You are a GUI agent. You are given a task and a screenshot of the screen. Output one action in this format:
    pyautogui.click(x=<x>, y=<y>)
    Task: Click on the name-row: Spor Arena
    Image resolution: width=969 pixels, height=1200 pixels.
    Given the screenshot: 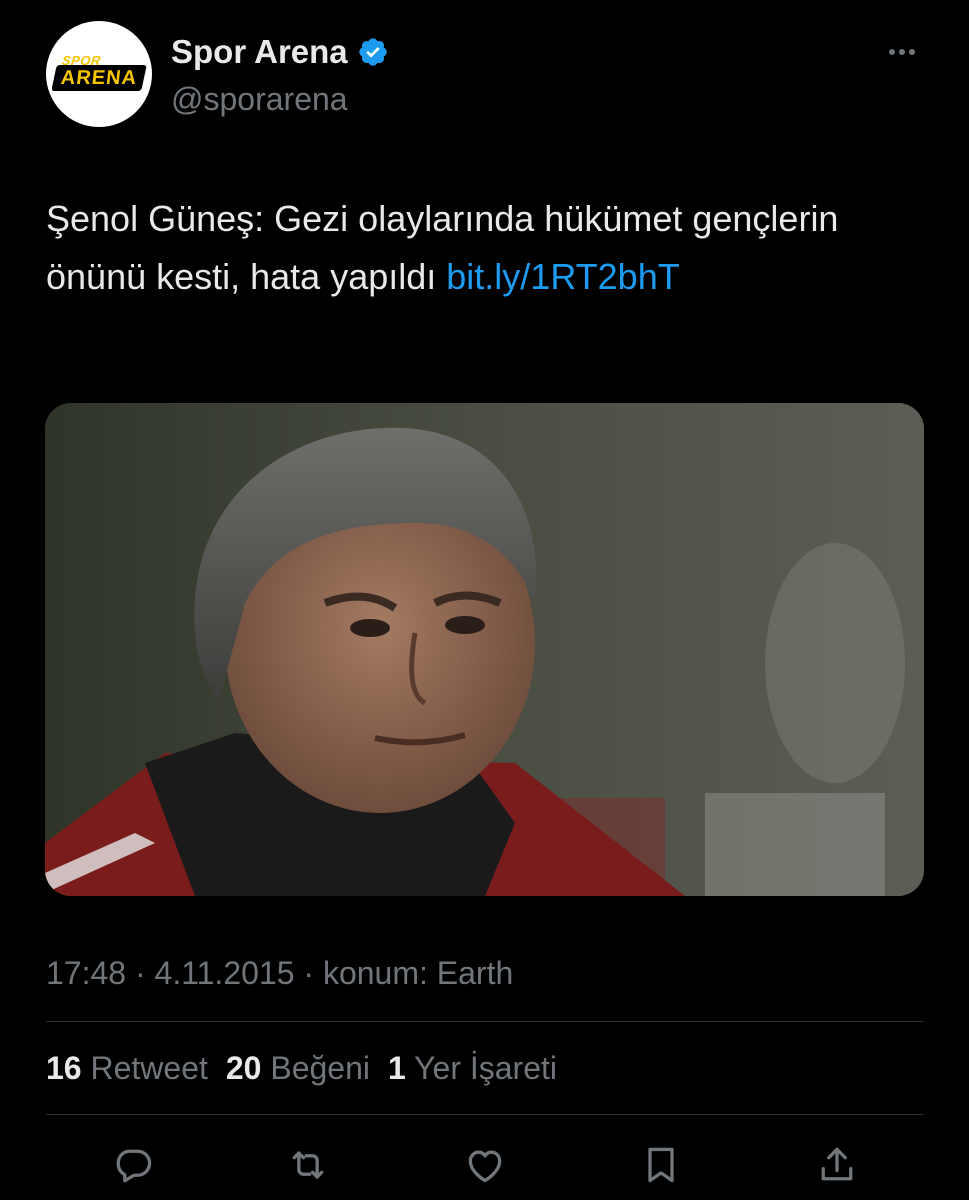 What is the action you would take?
    pyautogui.click(x=280, y=52)
    